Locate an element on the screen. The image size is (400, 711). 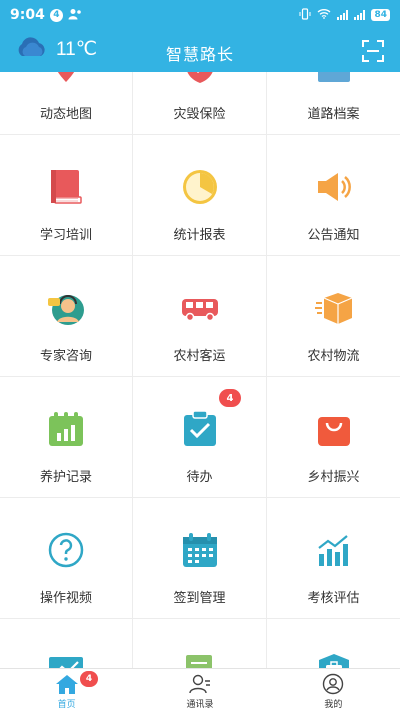
tab-label: 首页 is located at coordinates (66, 705).